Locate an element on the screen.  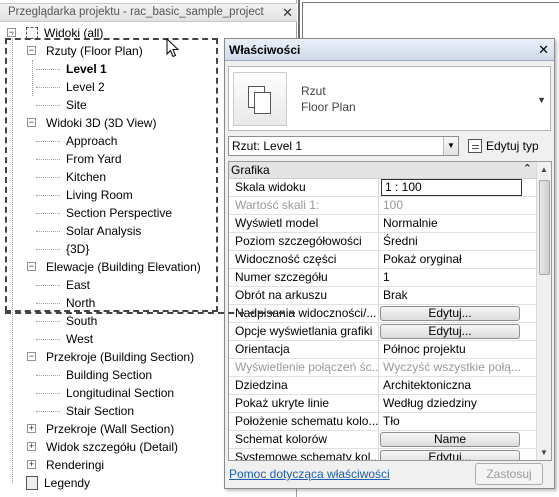
dock-preview-edge is located at coordinates (150, 313).